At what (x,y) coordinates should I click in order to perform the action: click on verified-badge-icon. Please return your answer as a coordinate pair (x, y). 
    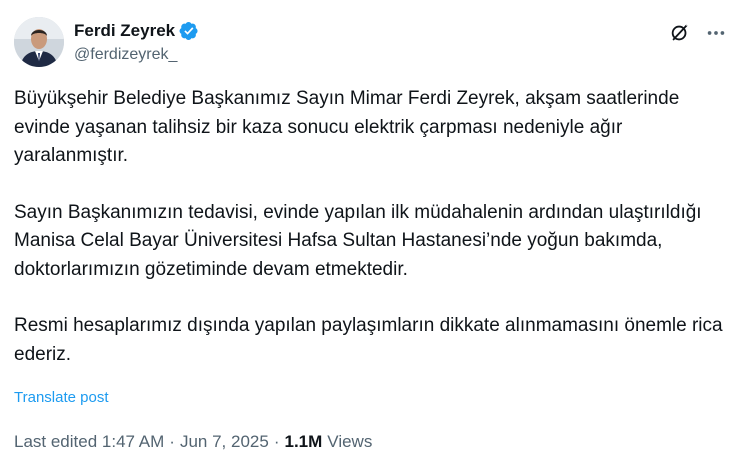
    Looking at the image, I should click on (189, 31).